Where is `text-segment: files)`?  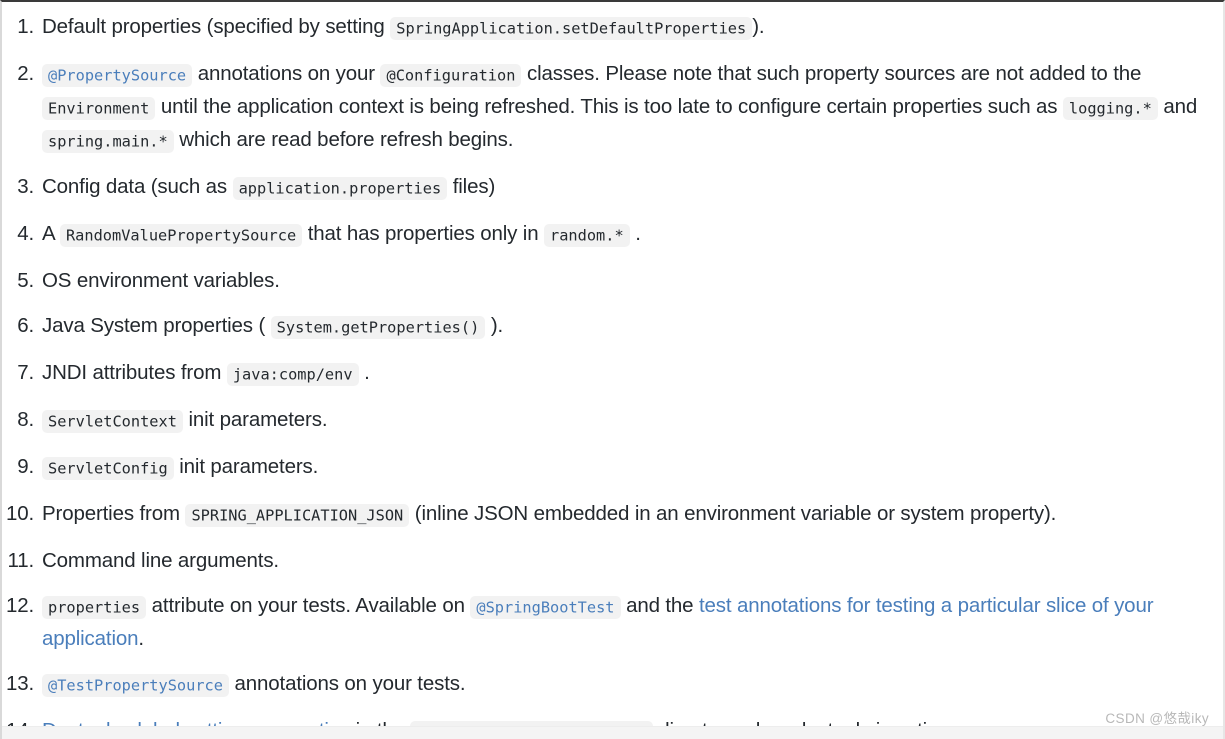
text-segment: files) is located at coordinates (471, 186).